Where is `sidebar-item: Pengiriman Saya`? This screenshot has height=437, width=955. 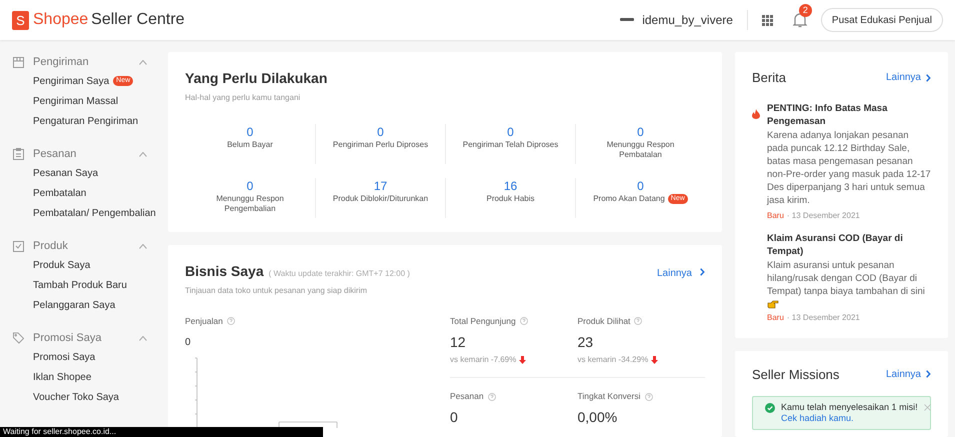 sidebar-item: Pengiriman Saya is located at coordinates (71, 81).